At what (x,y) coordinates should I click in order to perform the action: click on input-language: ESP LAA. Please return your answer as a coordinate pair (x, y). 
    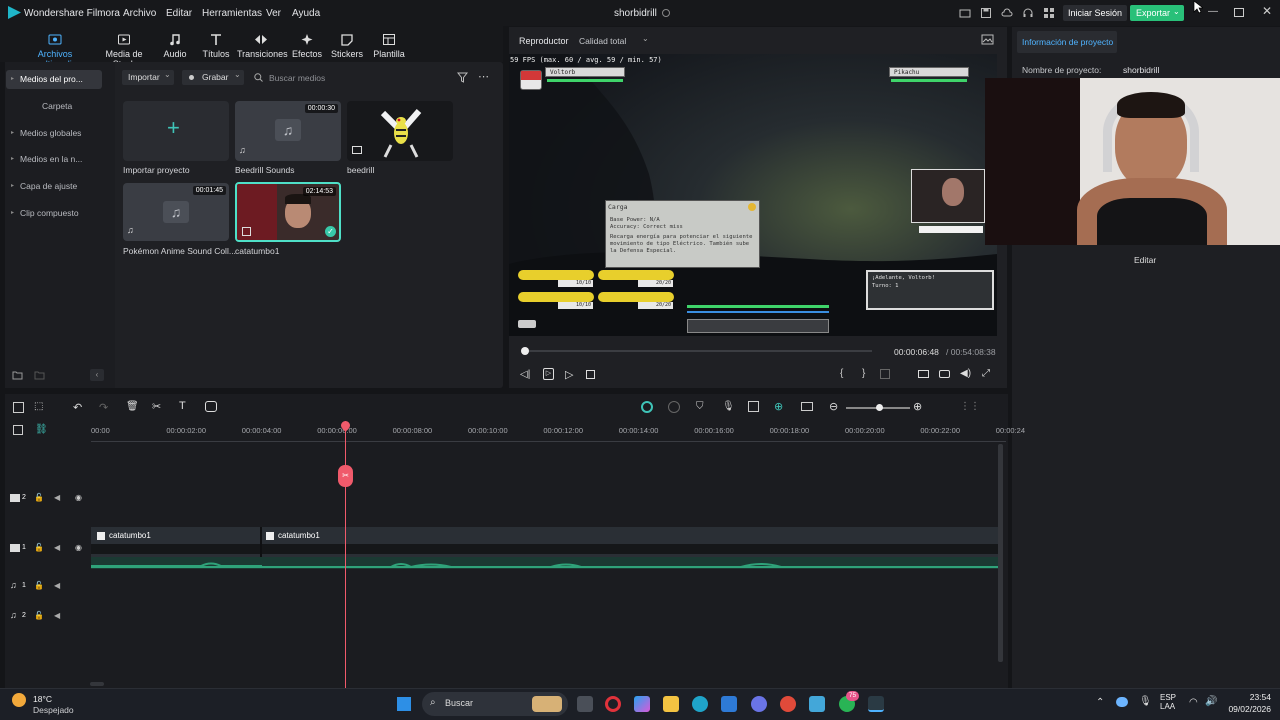
    Looking at the image, I should click on (1171, 704).